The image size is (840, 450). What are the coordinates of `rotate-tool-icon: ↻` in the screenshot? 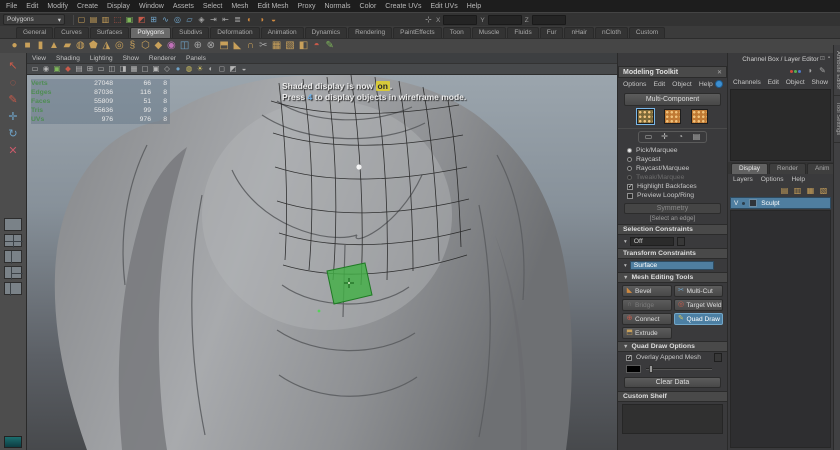 It's located at (12, 134).